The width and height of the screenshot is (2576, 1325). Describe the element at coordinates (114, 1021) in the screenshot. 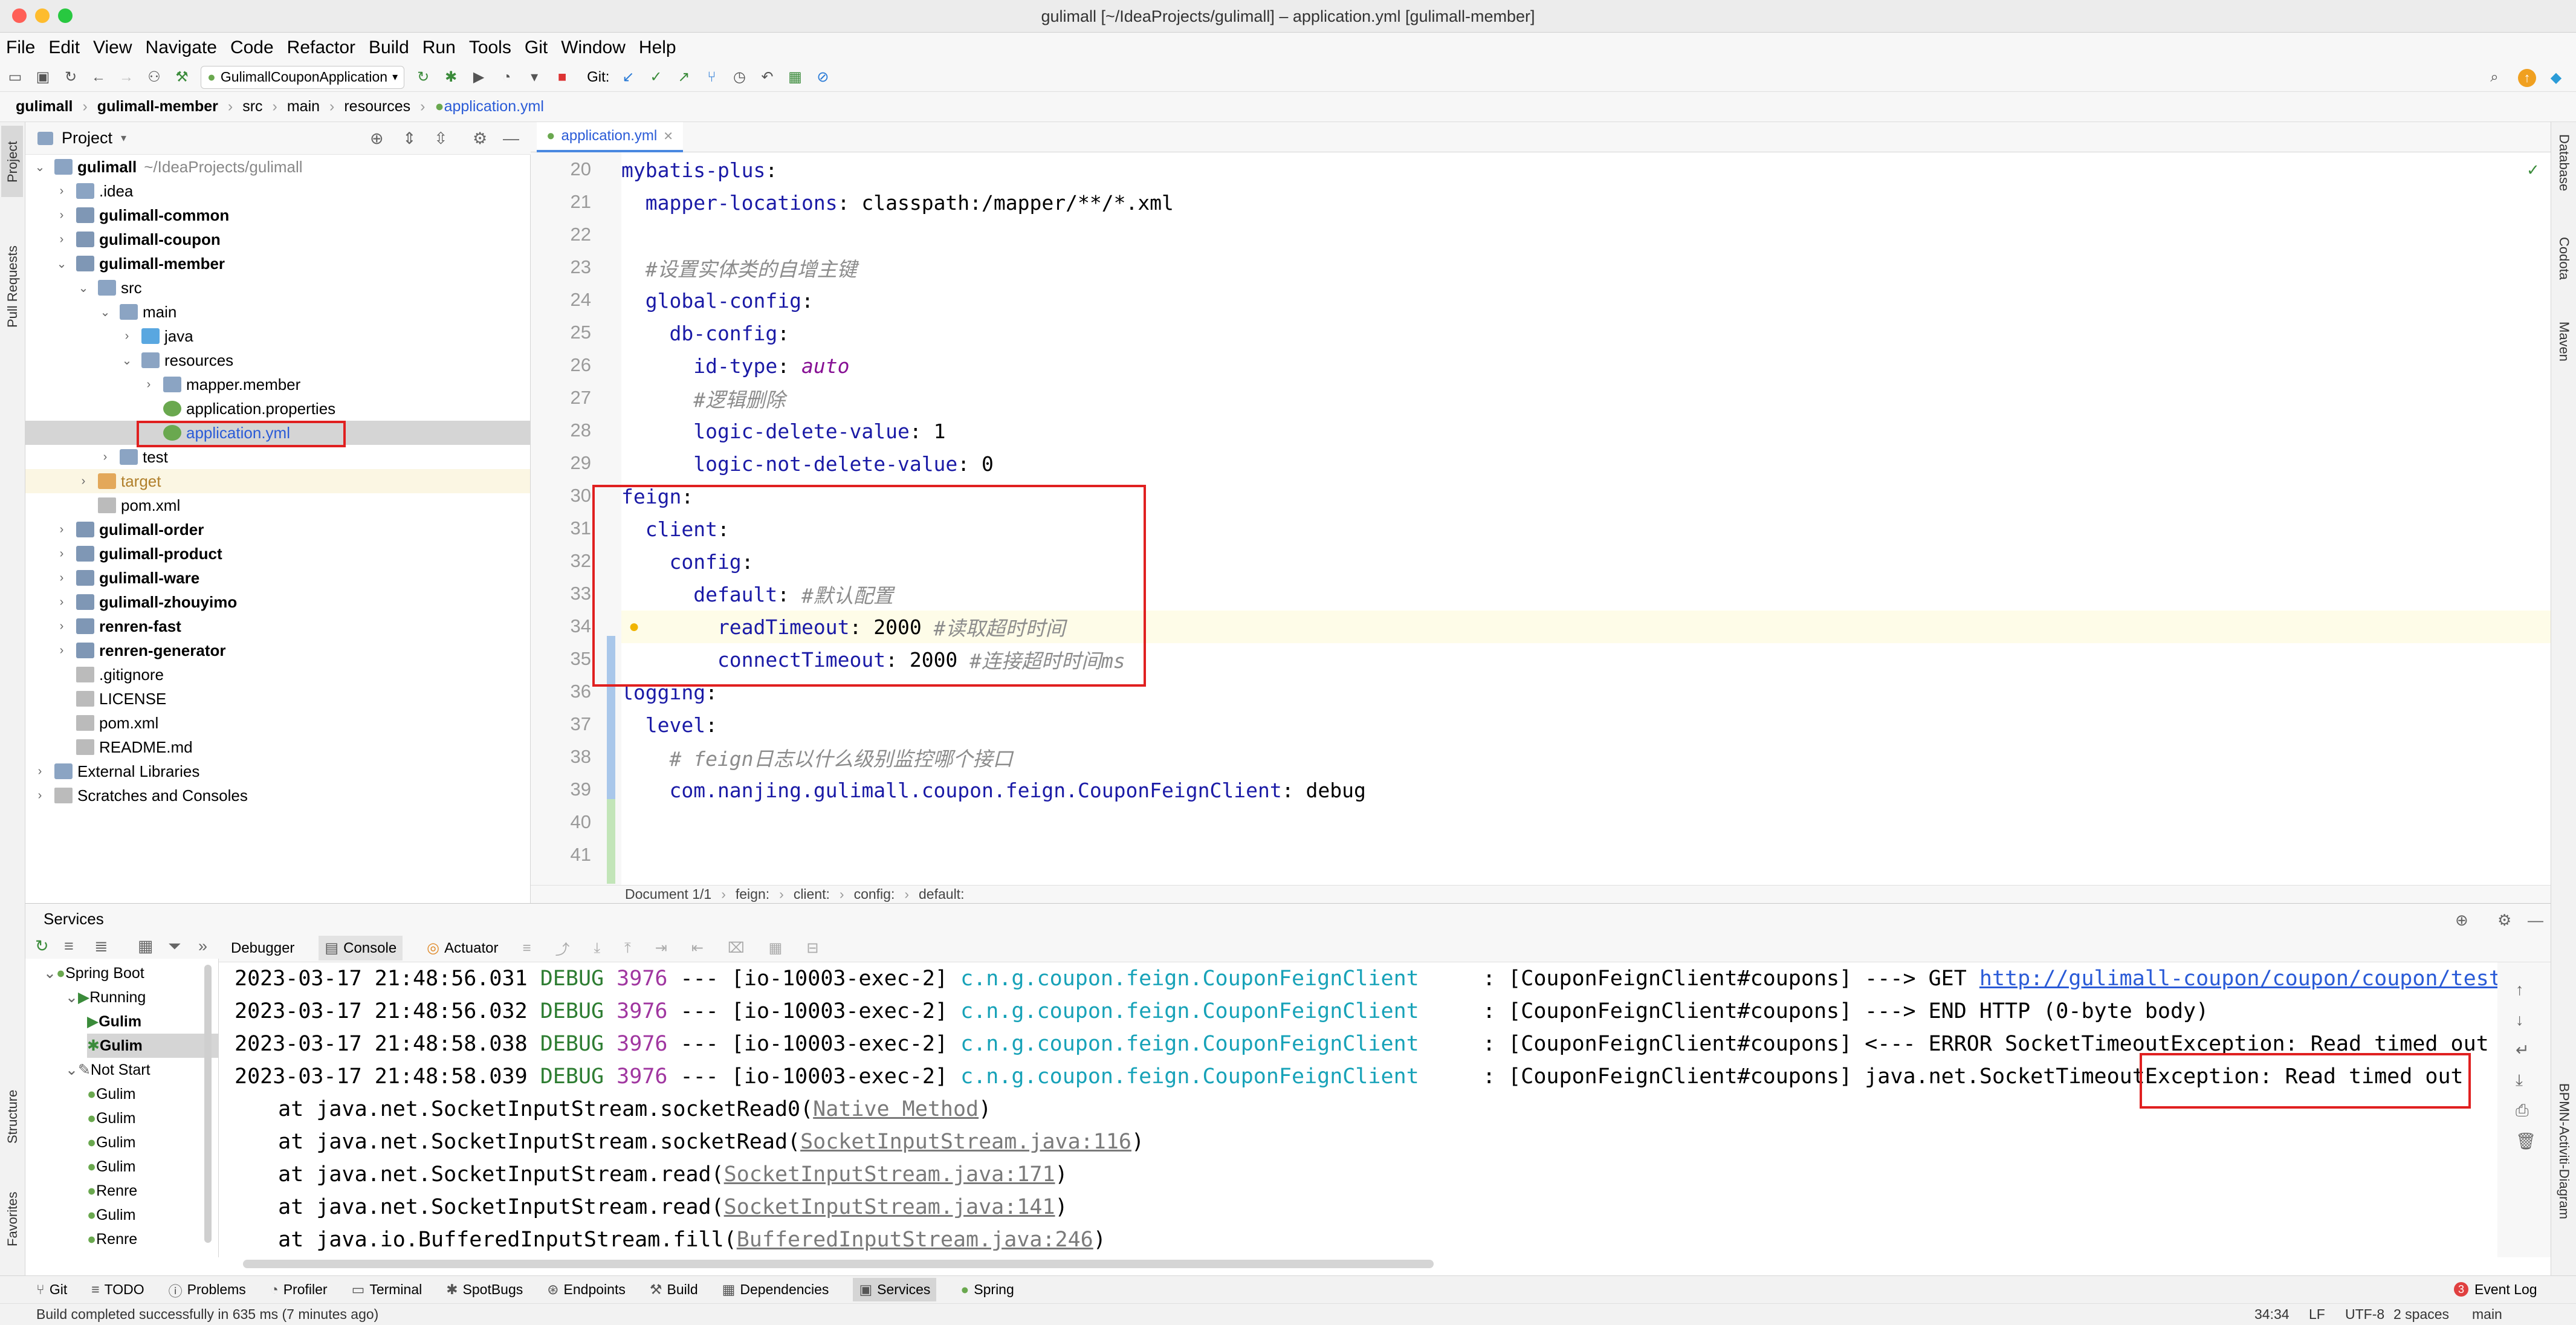

I see `service-item: ▶ Gulim` at that location.